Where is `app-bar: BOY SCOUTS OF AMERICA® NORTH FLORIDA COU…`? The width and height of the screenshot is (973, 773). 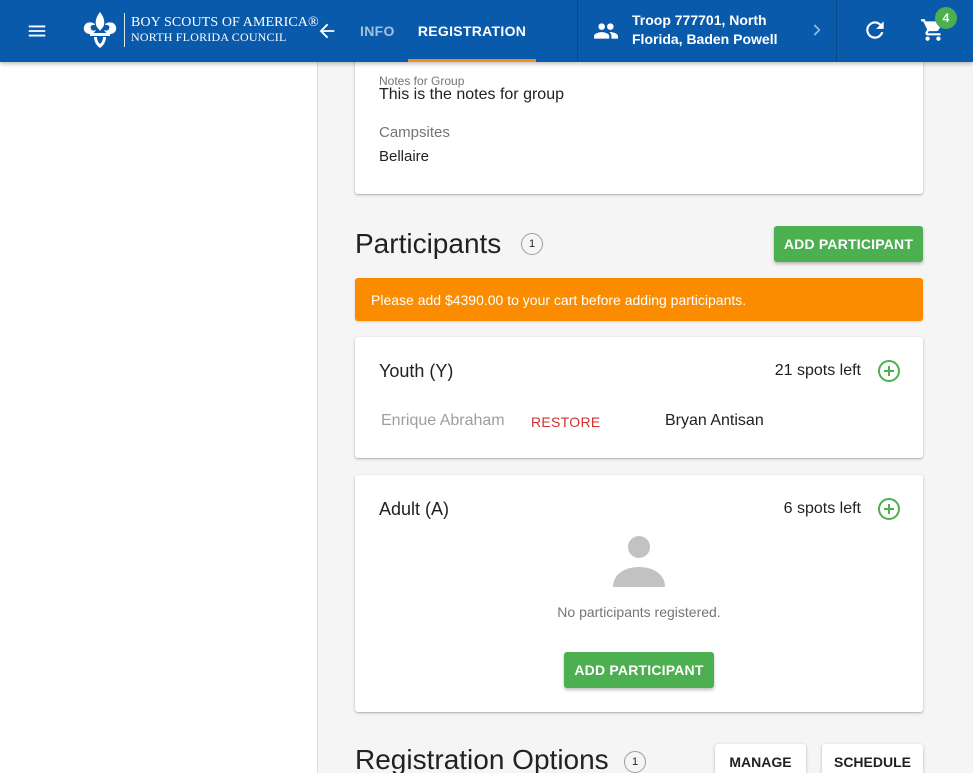 app-bar: BOY SCOUTS OF AMERICA® NORTH FLORIDA COU… is located at coordinates (486, 31).